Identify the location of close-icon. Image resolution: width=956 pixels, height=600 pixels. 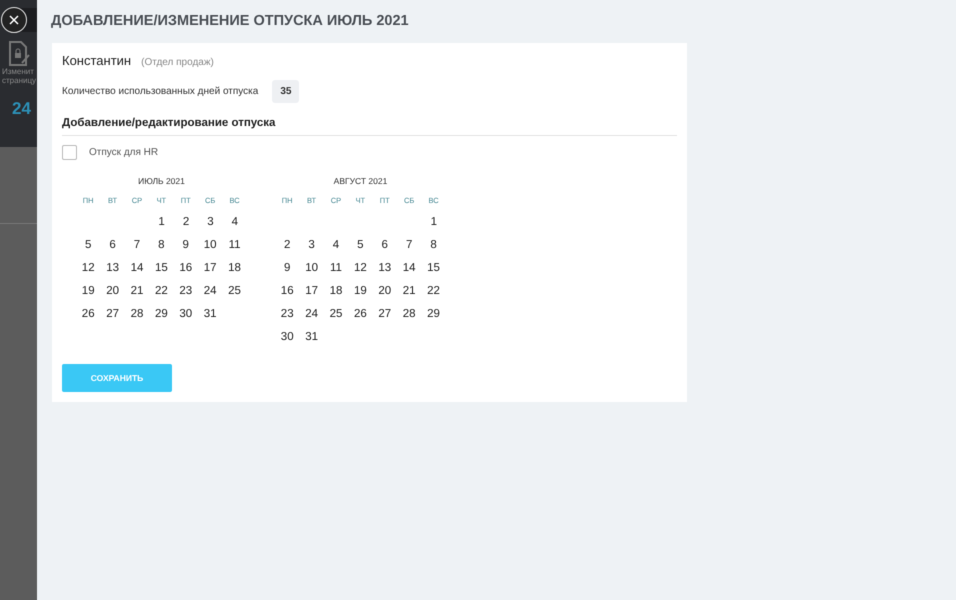
(14, 20).